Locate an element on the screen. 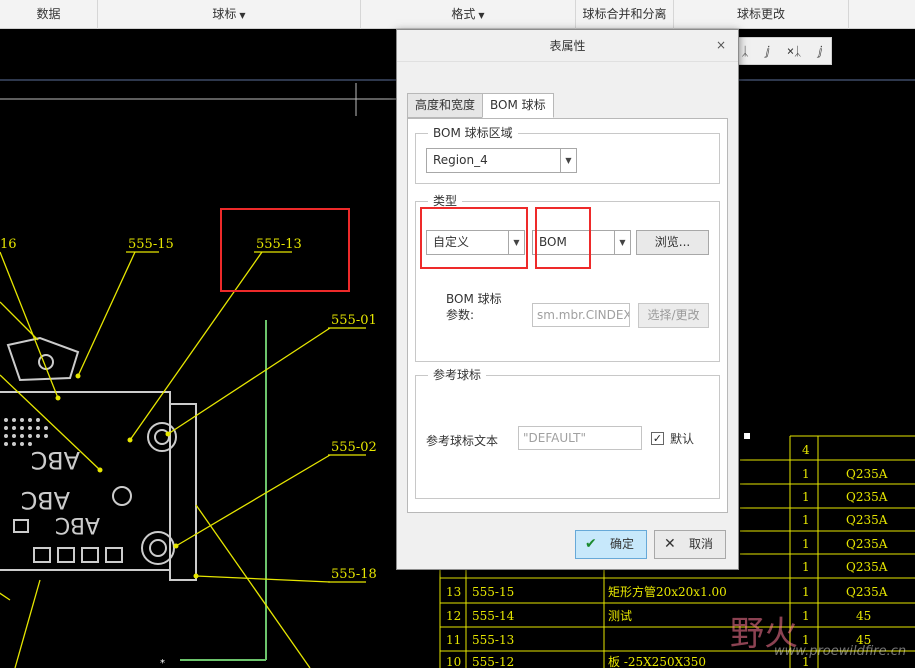 The height and width of the screenshot is (668, 915). ribbon-bar: 数据 球标 ▼ 格式 ▼ 球标合并和分离 球标更改 is located at coordinates (457, 14).